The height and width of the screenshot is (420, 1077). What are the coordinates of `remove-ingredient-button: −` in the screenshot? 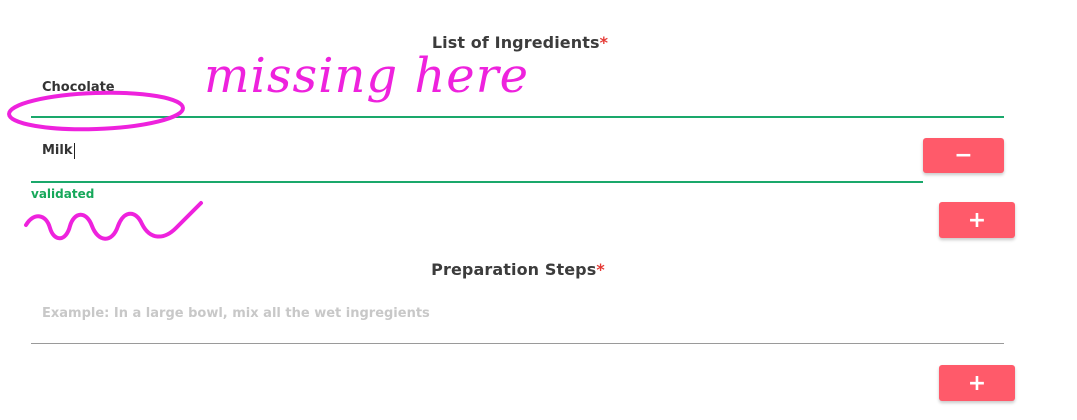 It's located at (963, 155).